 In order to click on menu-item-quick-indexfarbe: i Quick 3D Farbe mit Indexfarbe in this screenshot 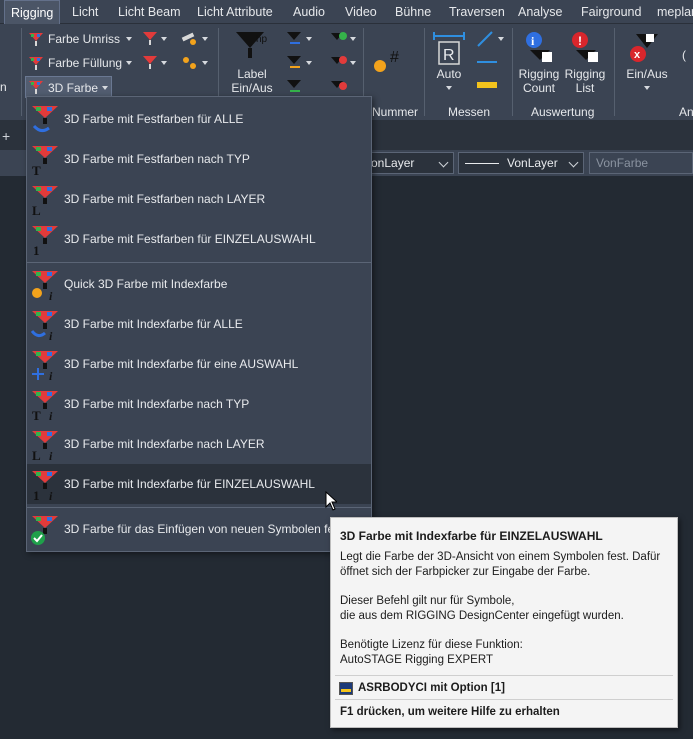, I will do `click(199, 284)`.